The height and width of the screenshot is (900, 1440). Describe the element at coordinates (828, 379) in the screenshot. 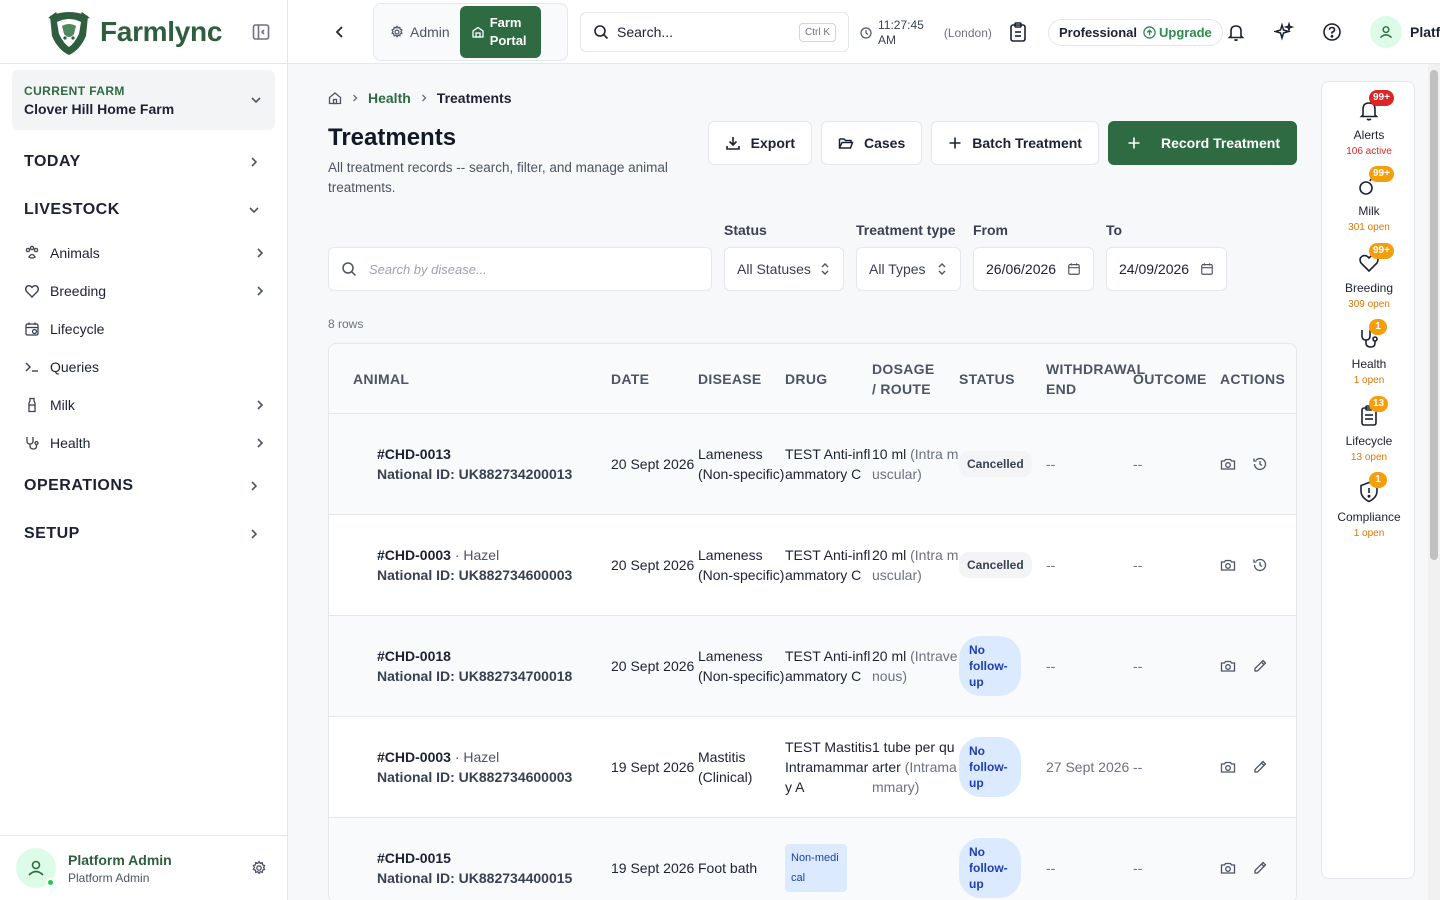

I see `col-drug: DRUG` at that location.